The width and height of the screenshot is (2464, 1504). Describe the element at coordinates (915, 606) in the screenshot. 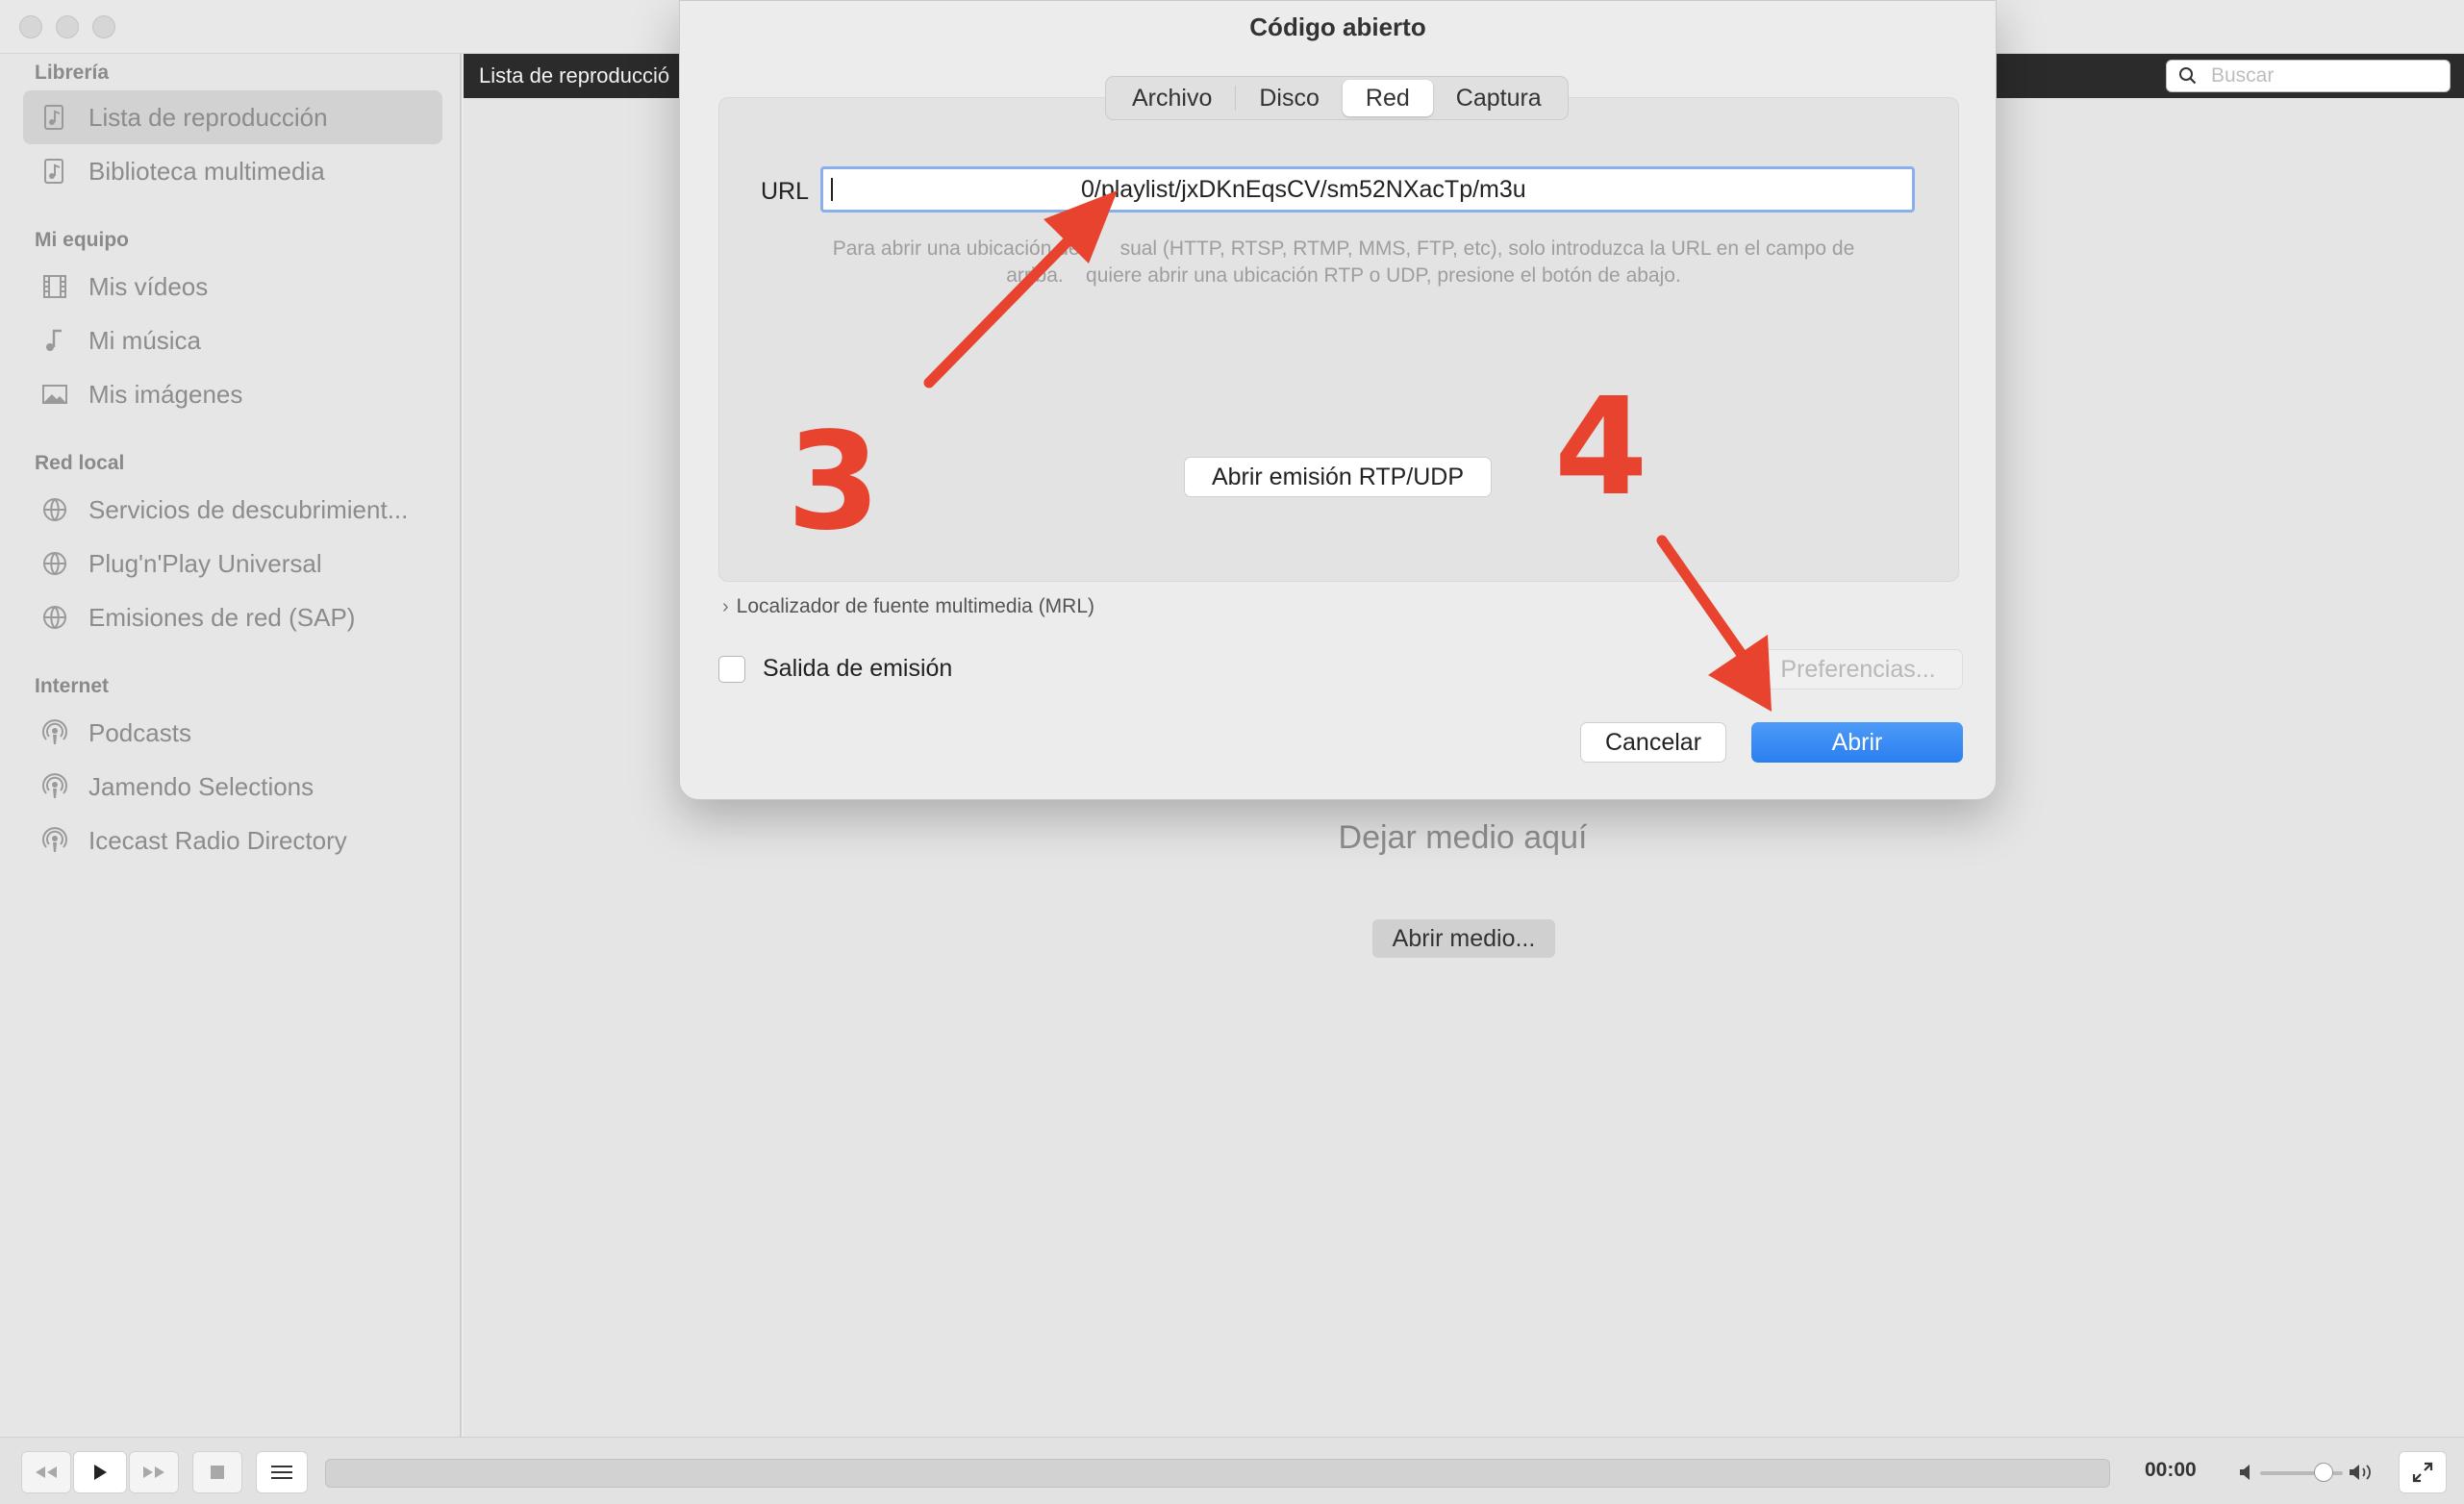

I see `mrl-label: Localizador de fuente multimedia (MRL)` at that location.